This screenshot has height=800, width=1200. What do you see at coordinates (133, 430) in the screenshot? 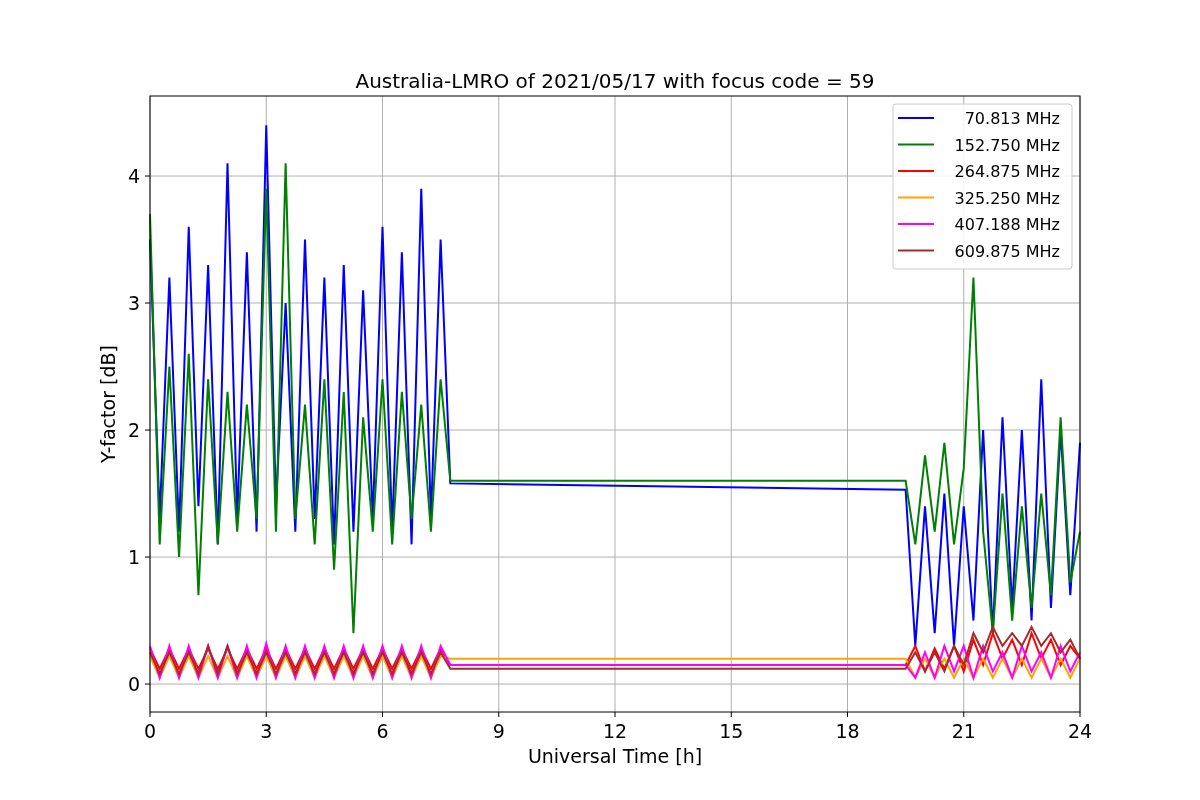
I see `tick-label: 2` at bounding box center [133, 430].